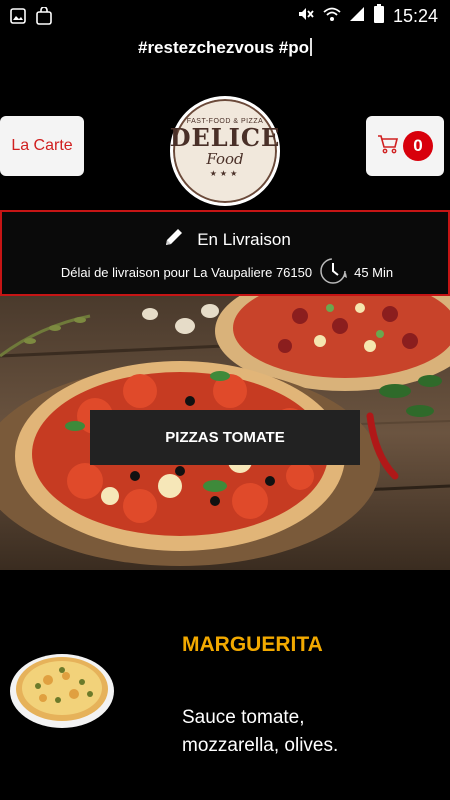 The width and height of the screenshot is (450, 800). What do you see at coordinates (244, 239) in the screenshot?
I see `delivery-mode: En Livraison` at bounding box center [244, 239].